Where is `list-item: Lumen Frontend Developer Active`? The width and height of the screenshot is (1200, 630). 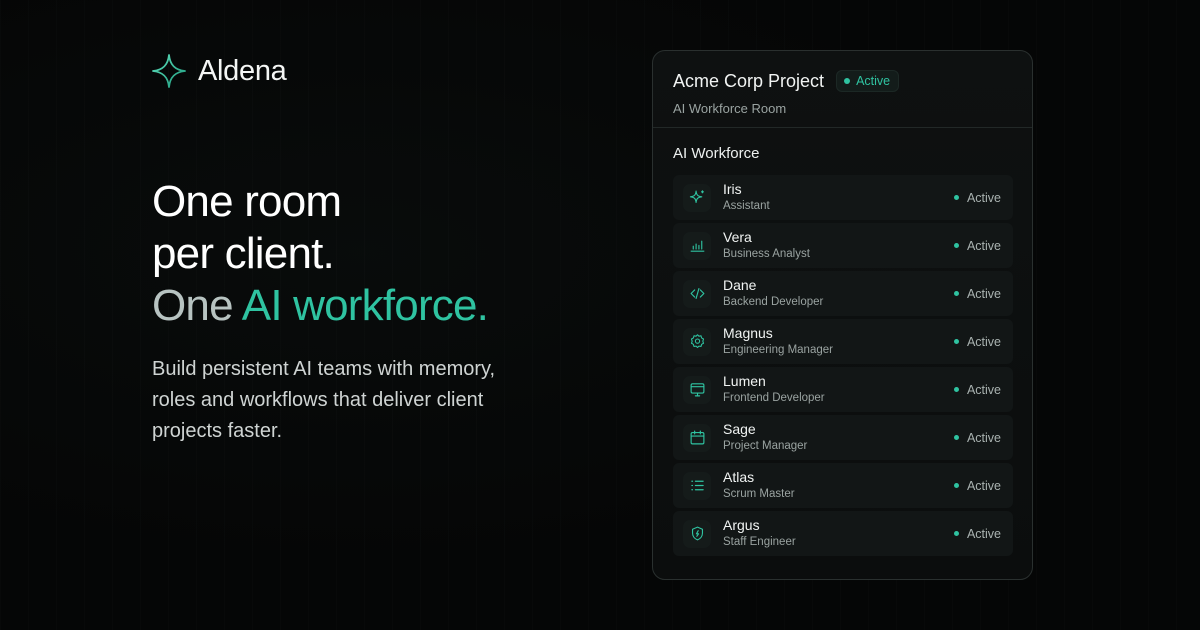
list-item: Lumen Frontend Developer Active is located at coordinates (843, 389).